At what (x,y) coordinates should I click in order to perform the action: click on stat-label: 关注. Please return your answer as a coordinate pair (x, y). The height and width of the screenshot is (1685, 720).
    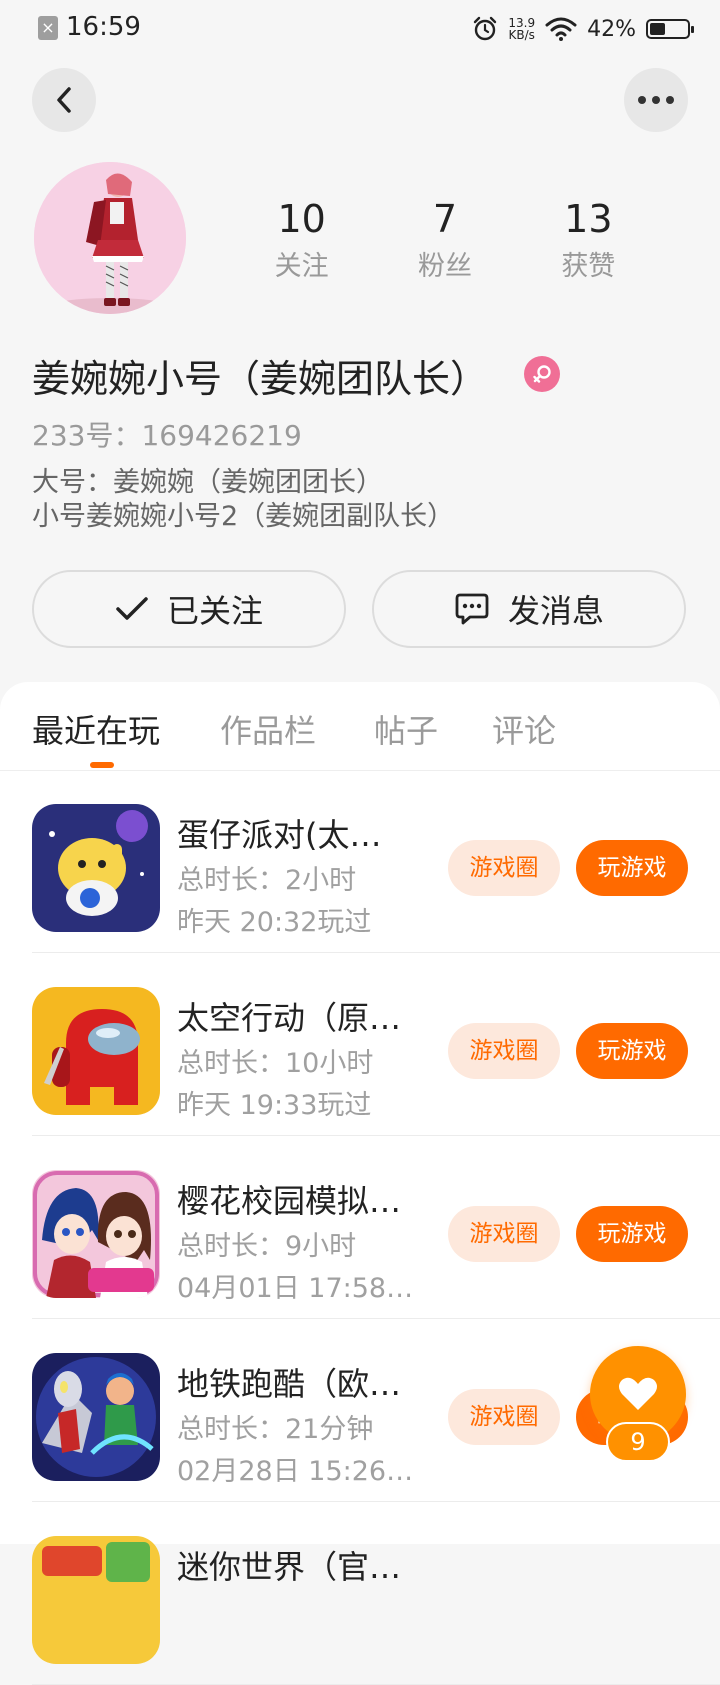
    Looking at the image, I should click on (301, 266).